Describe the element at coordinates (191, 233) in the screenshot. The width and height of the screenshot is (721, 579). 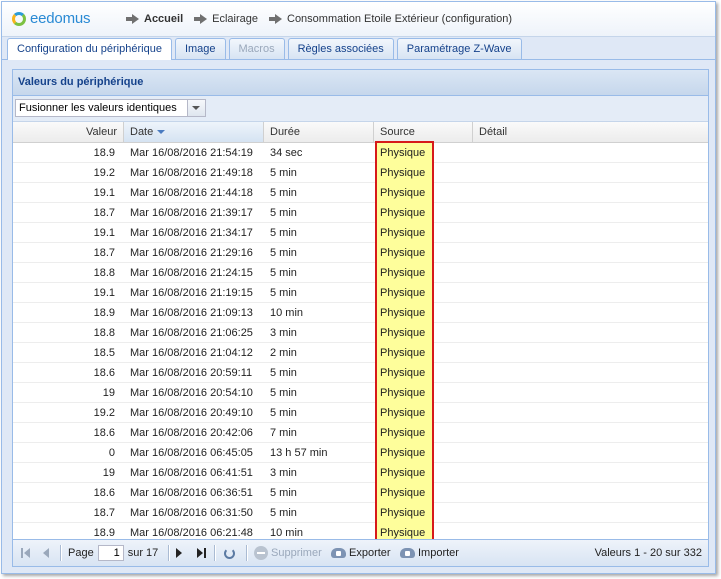
I see `cell-date: Mar 16/08/2016 21:34:17` at that location.